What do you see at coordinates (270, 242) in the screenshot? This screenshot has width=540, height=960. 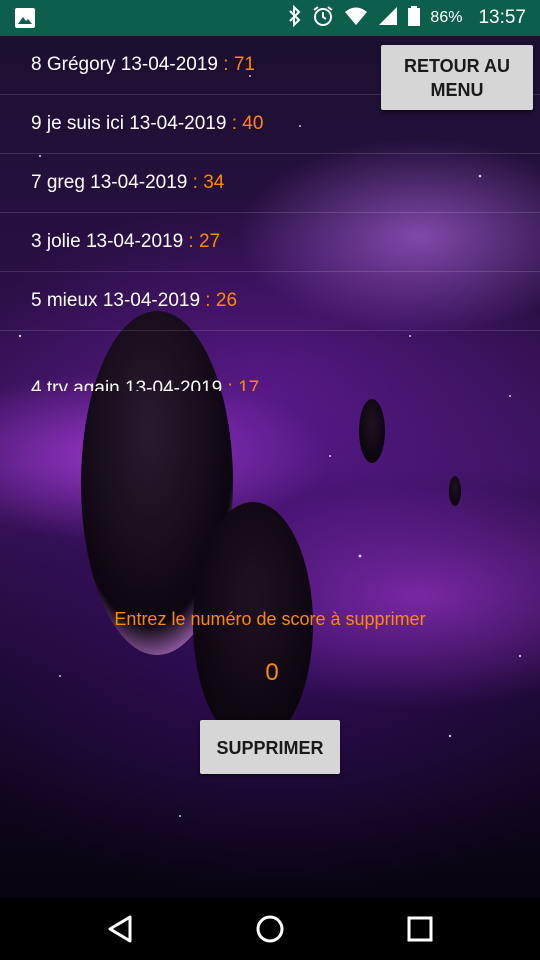 I see `list-item: 3 jolie 13-04-2019 : 27` at bounding box center [270, 242].